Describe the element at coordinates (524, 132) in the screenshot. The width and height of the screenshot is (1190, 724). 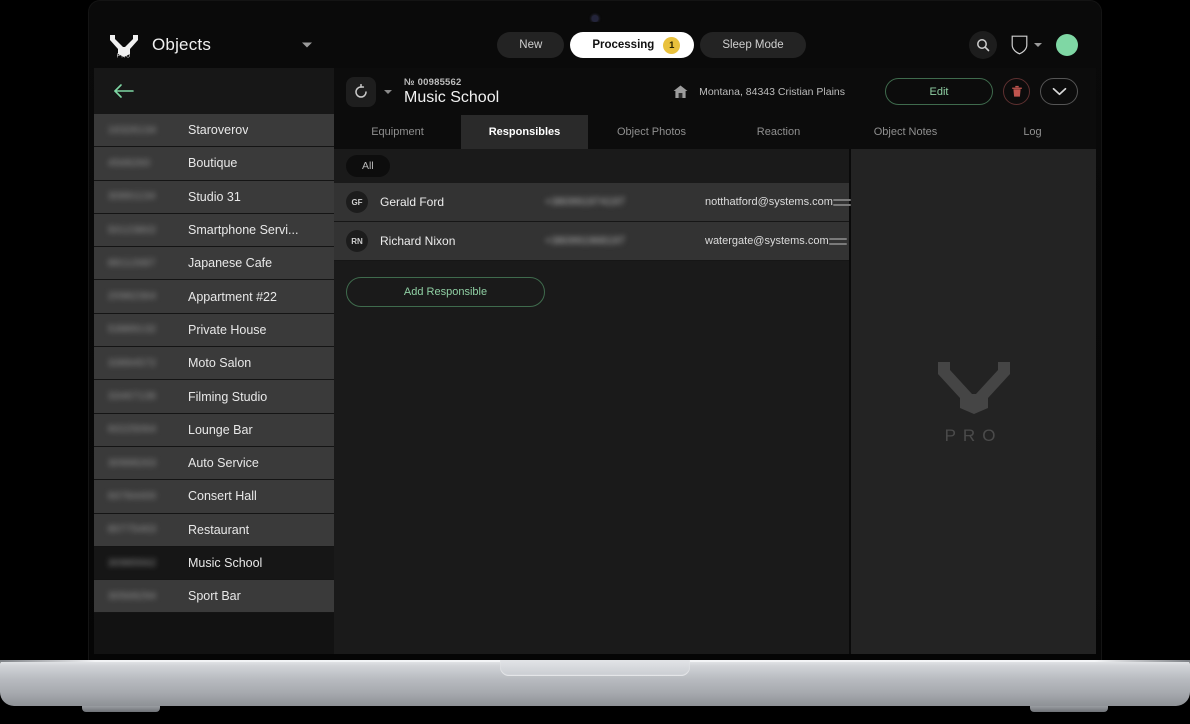
I see `tab-responsibles: Responsibles` at that location.